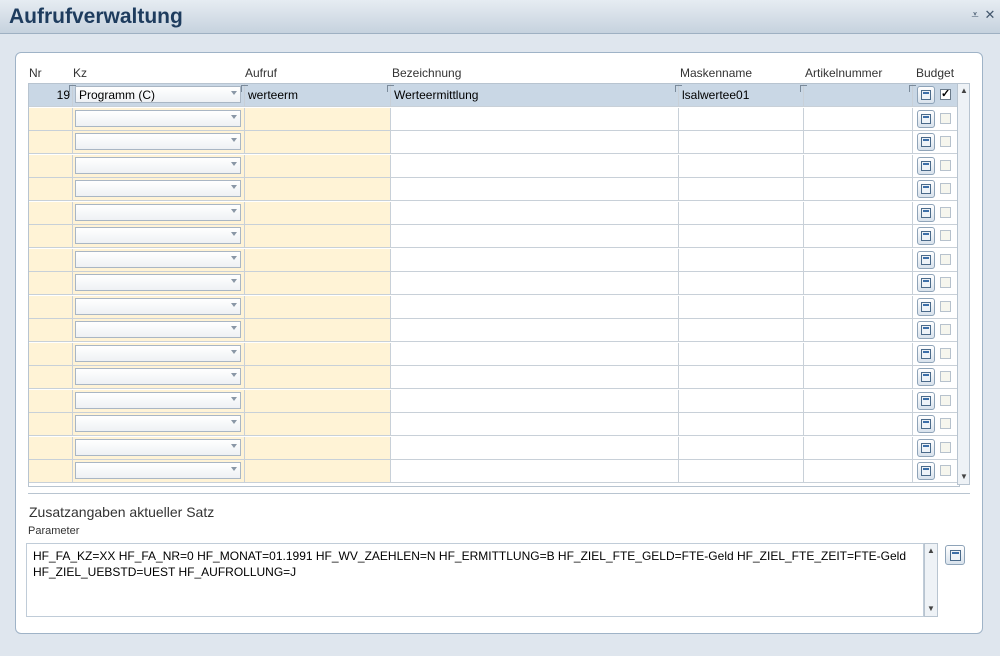  I want to click on parameter-edit-button, so click(955, 555).